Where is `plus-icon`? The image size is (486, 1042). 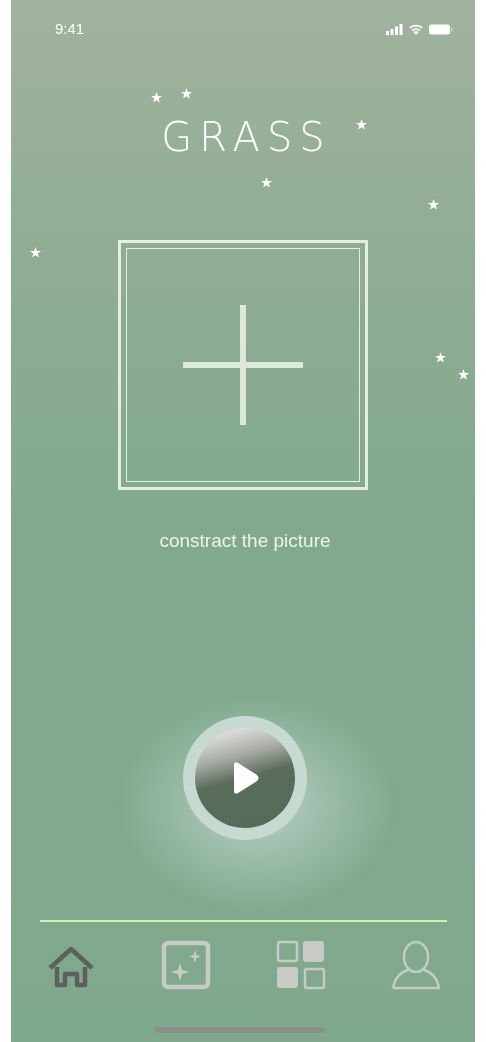 plus-icon is located at coordinates (243, 365).